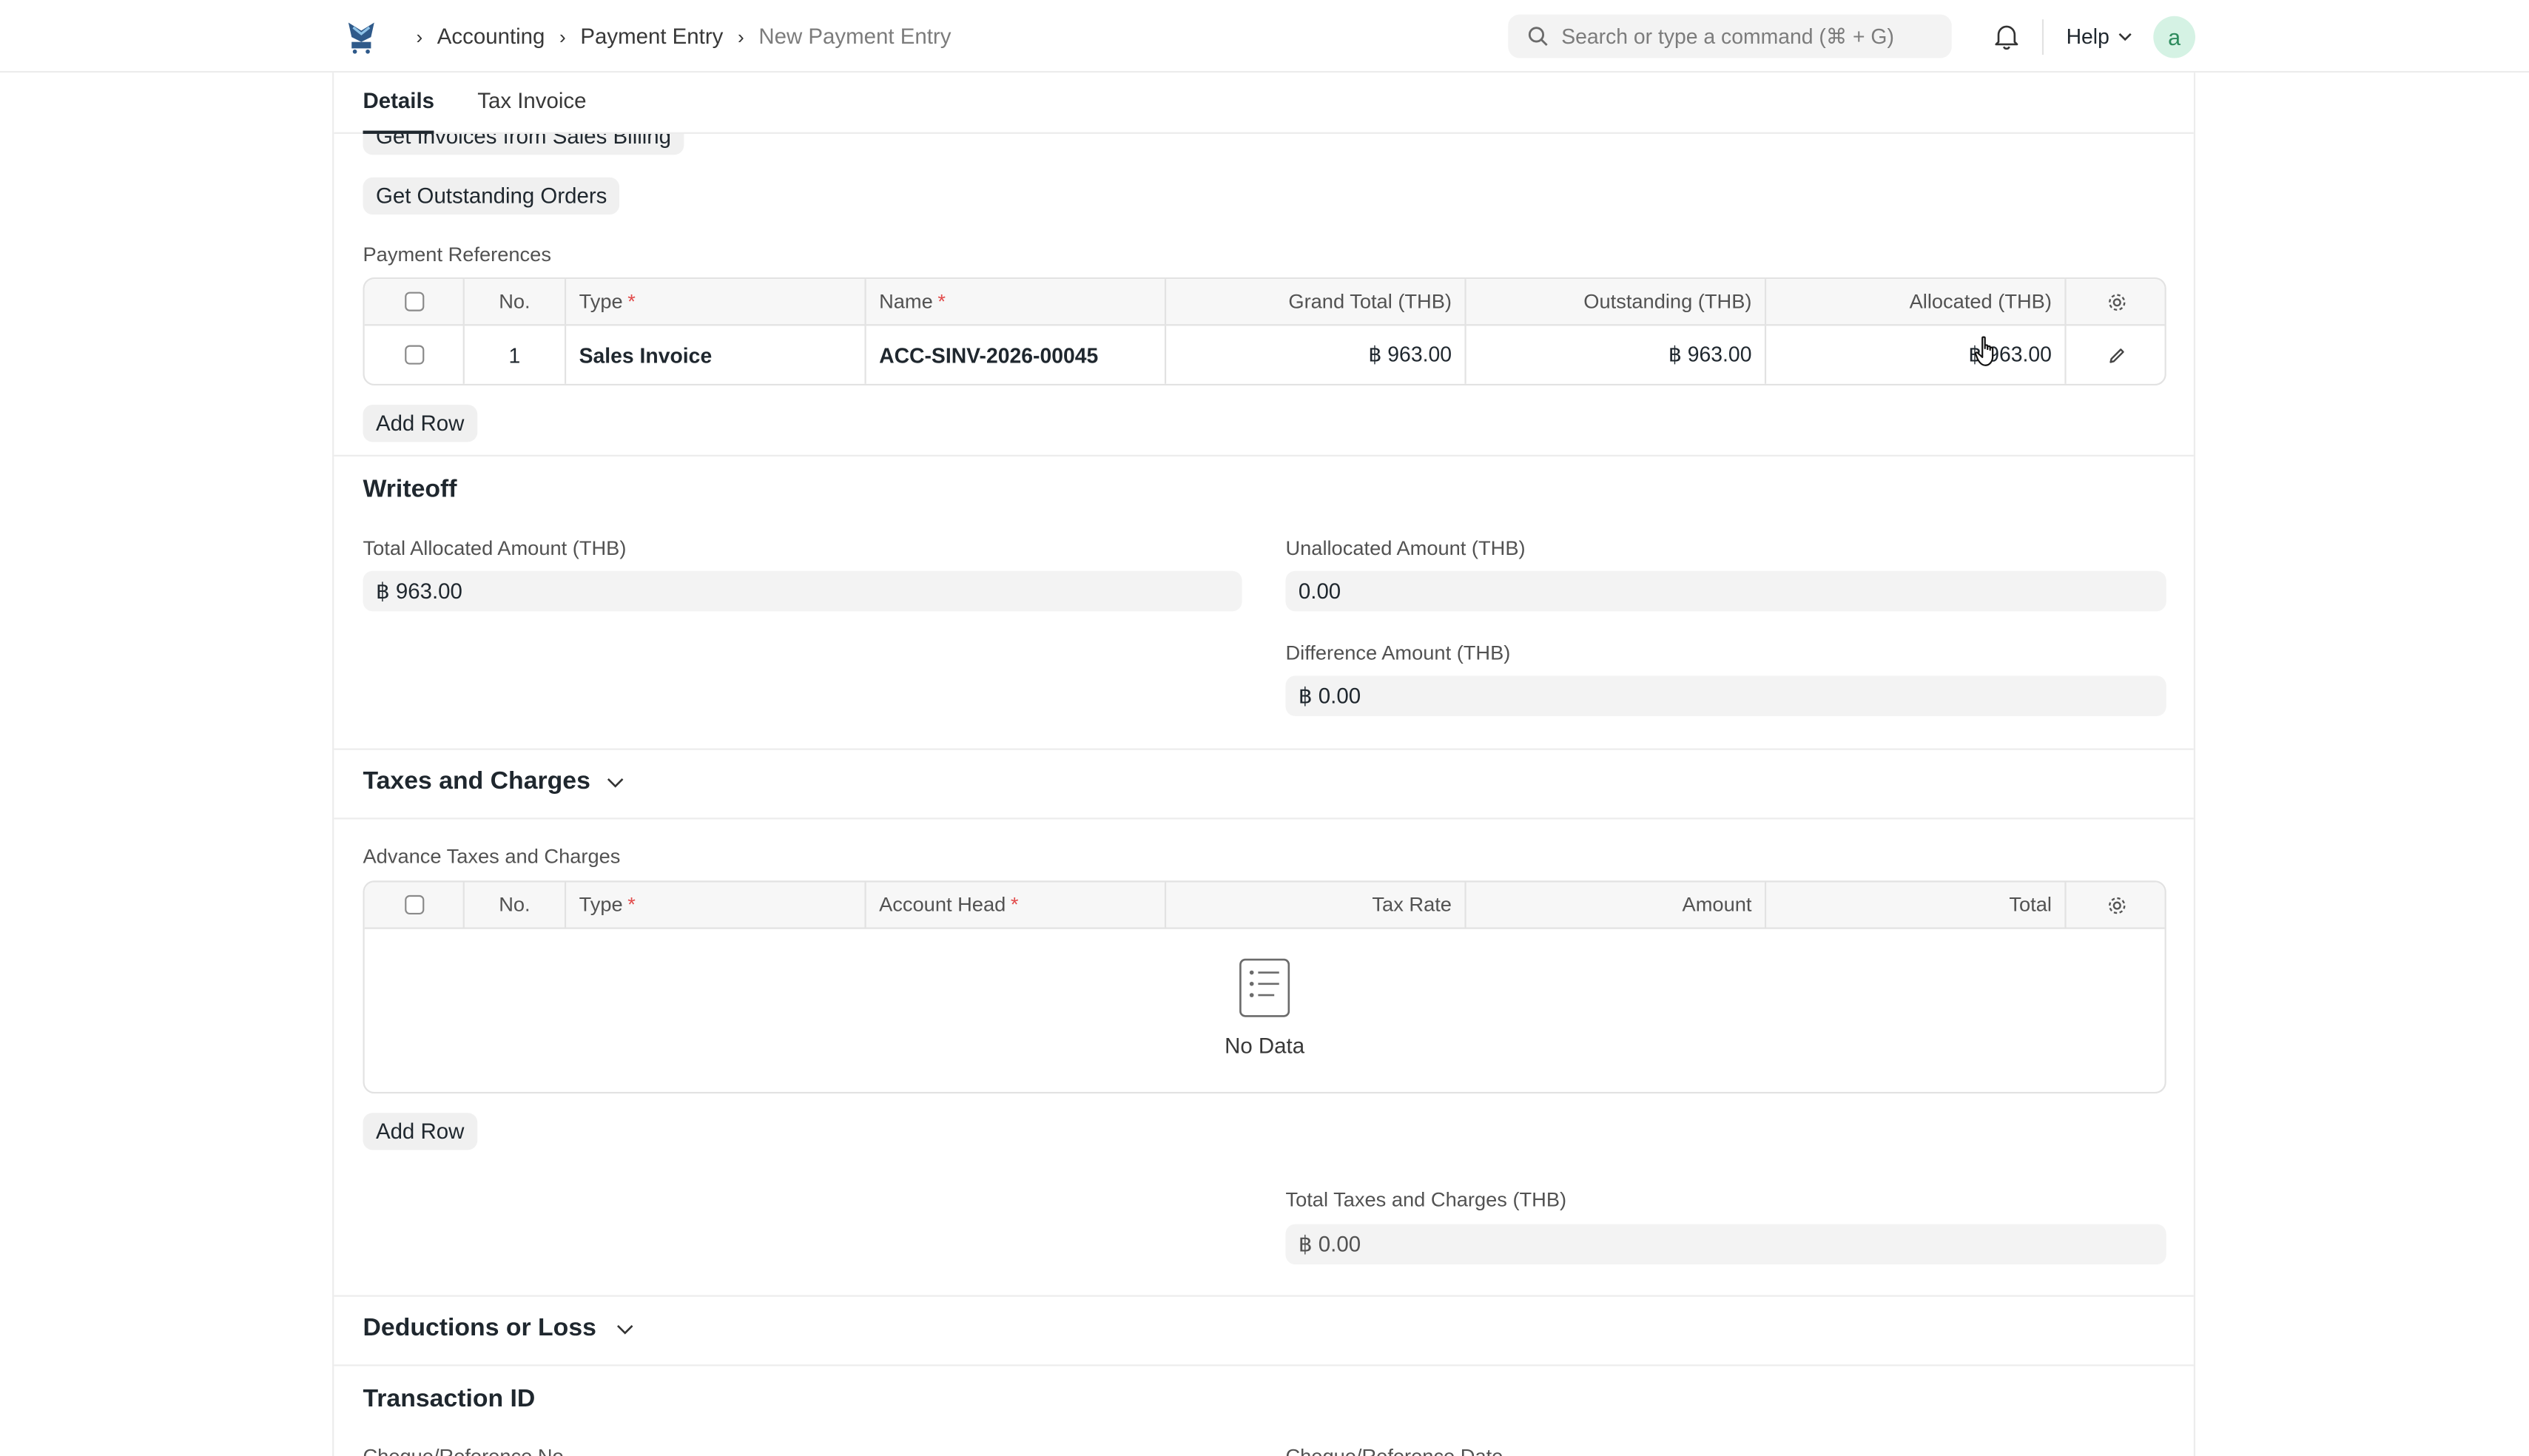 Image resolution: width=2529 pixels, height=1456 pixels. I want to click on unallocated-amount-field: 0.00, so click(1725, 591).